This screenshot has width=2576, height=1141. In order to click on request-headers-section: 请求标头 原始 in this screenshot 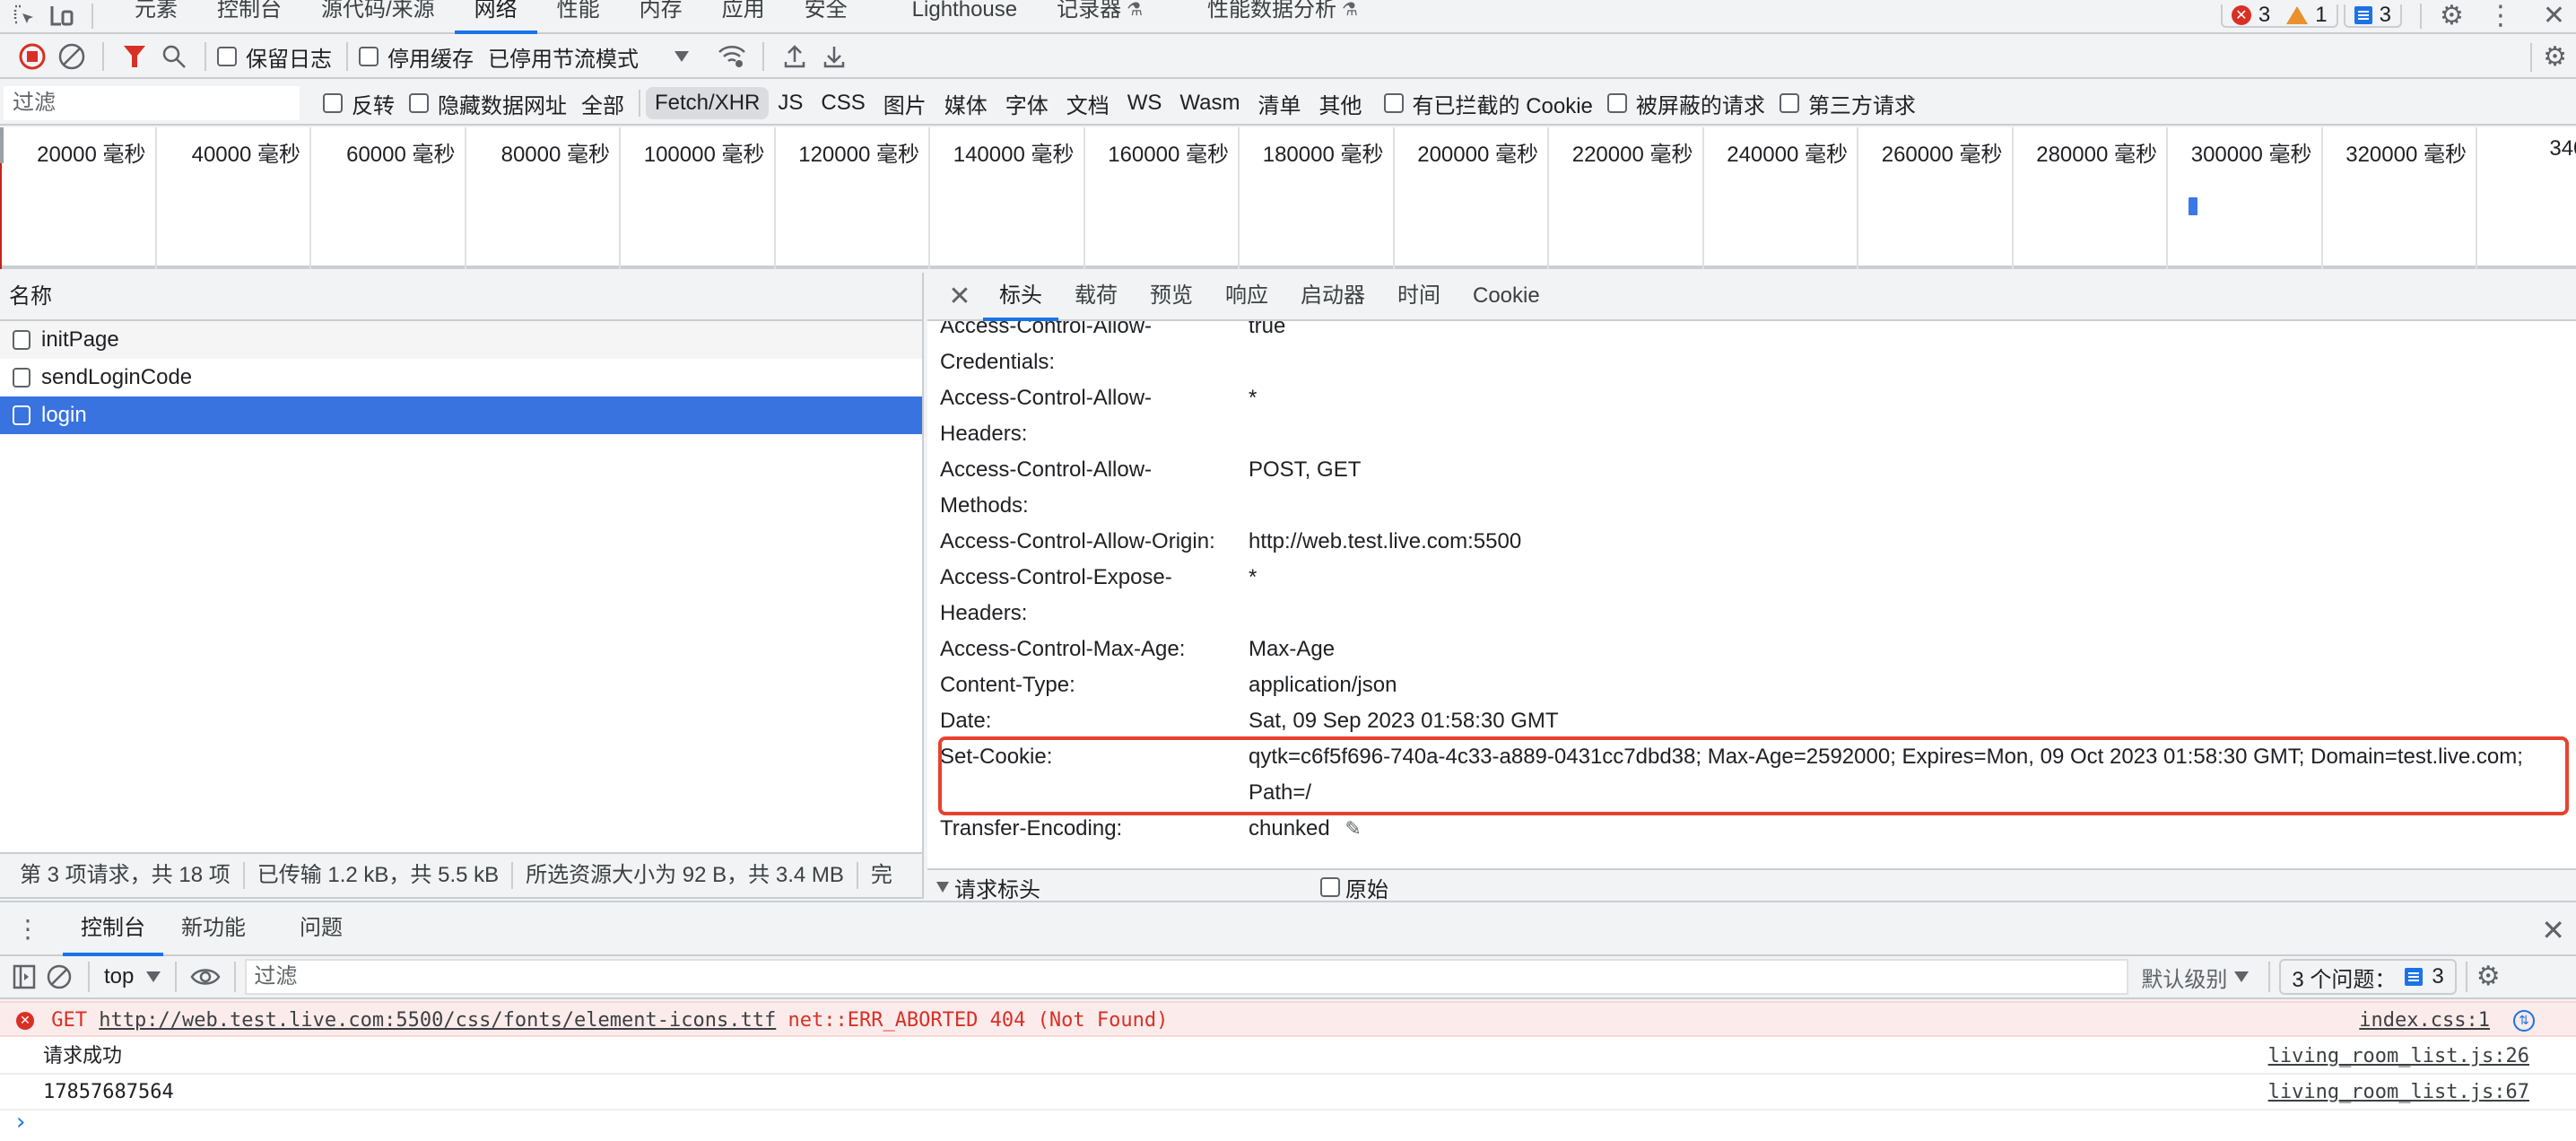, I will do `click(1751, 886)`.